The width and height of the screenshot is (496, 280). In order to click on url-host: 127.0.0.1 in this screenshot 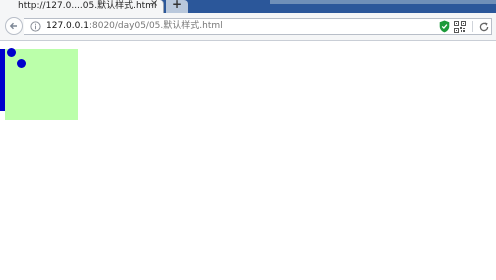, I will do `click(67, 26)`.